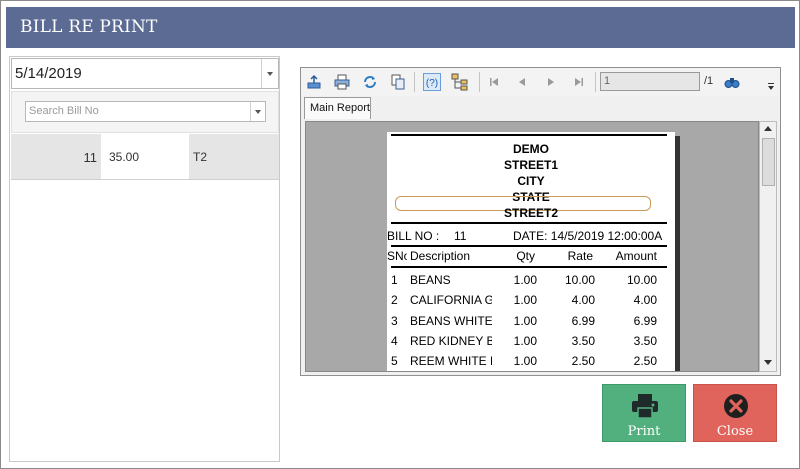 This screenshot has width=800, height=469. I want to click on item-rate: 3.50, so click(583, 341).